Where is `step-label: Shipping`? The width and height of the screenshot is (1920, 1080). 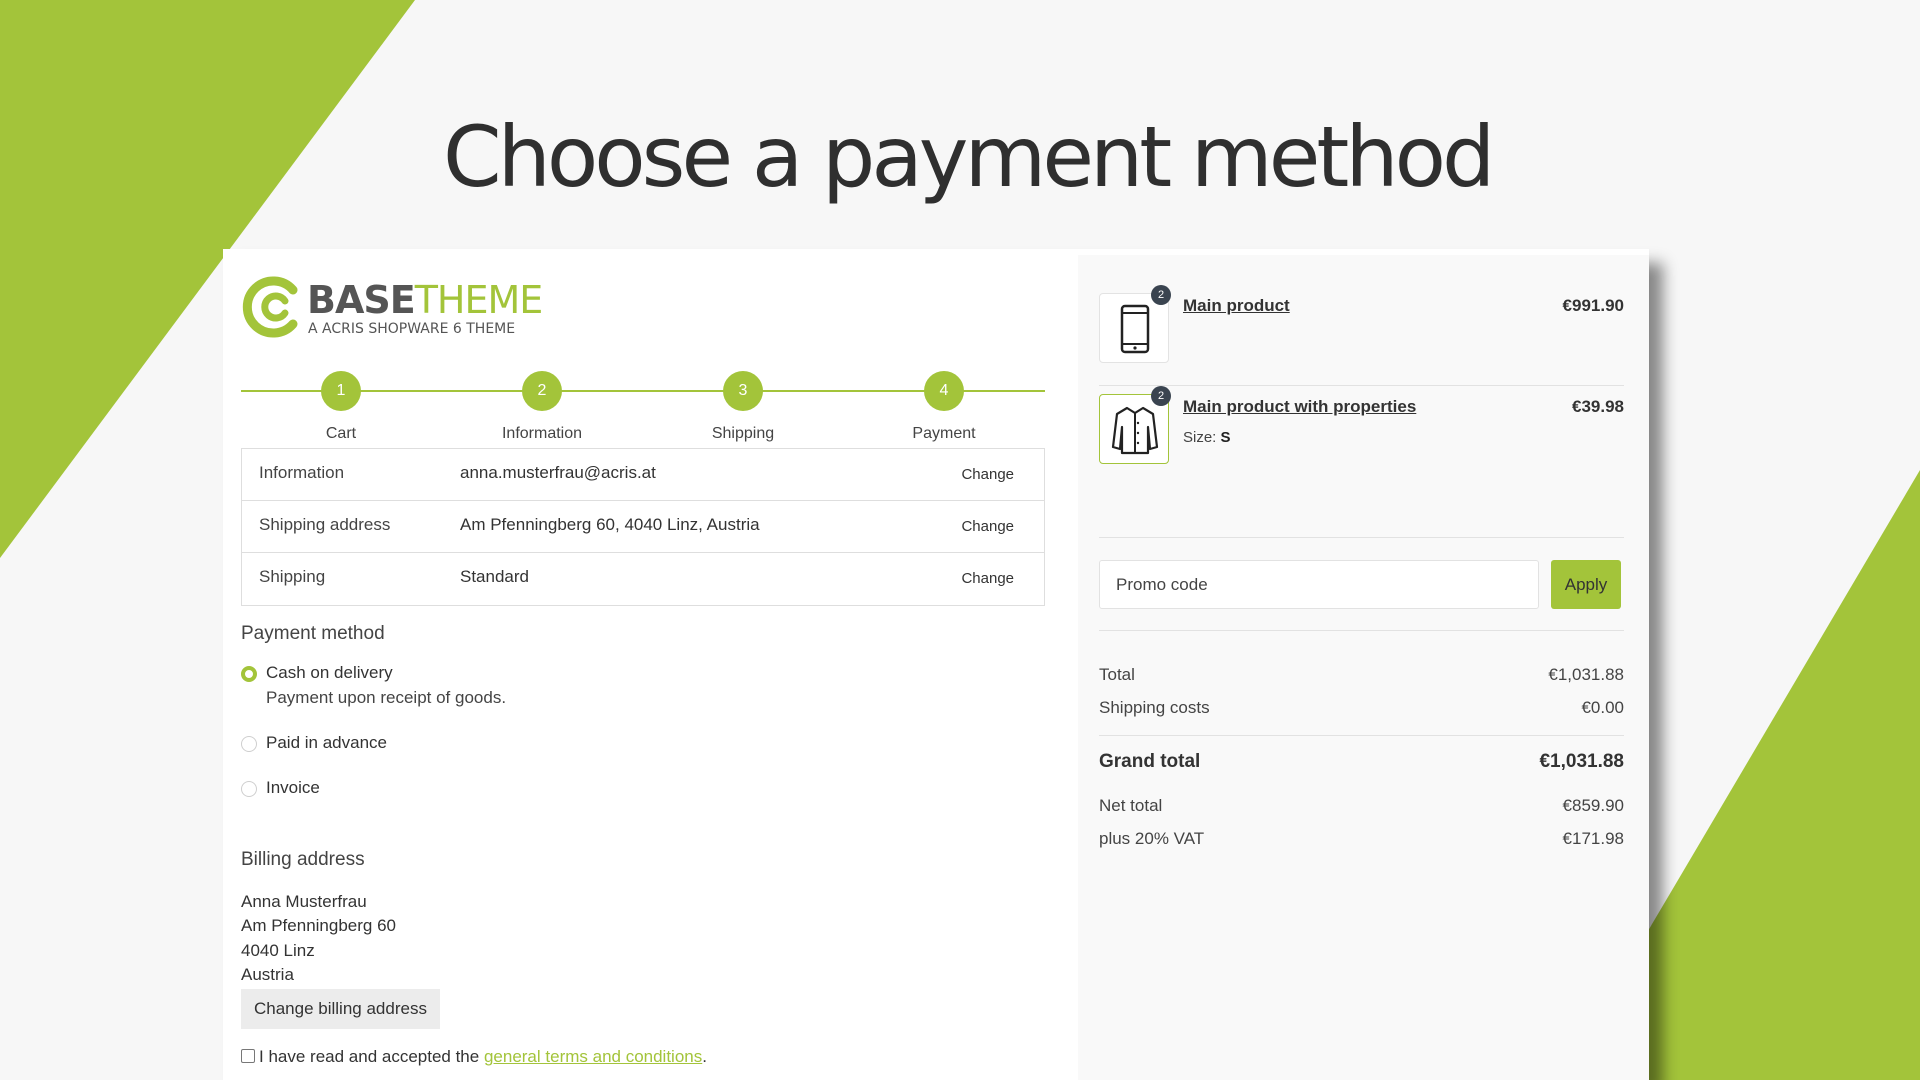
step-label: Shipping is located at coordinates (743, 433).